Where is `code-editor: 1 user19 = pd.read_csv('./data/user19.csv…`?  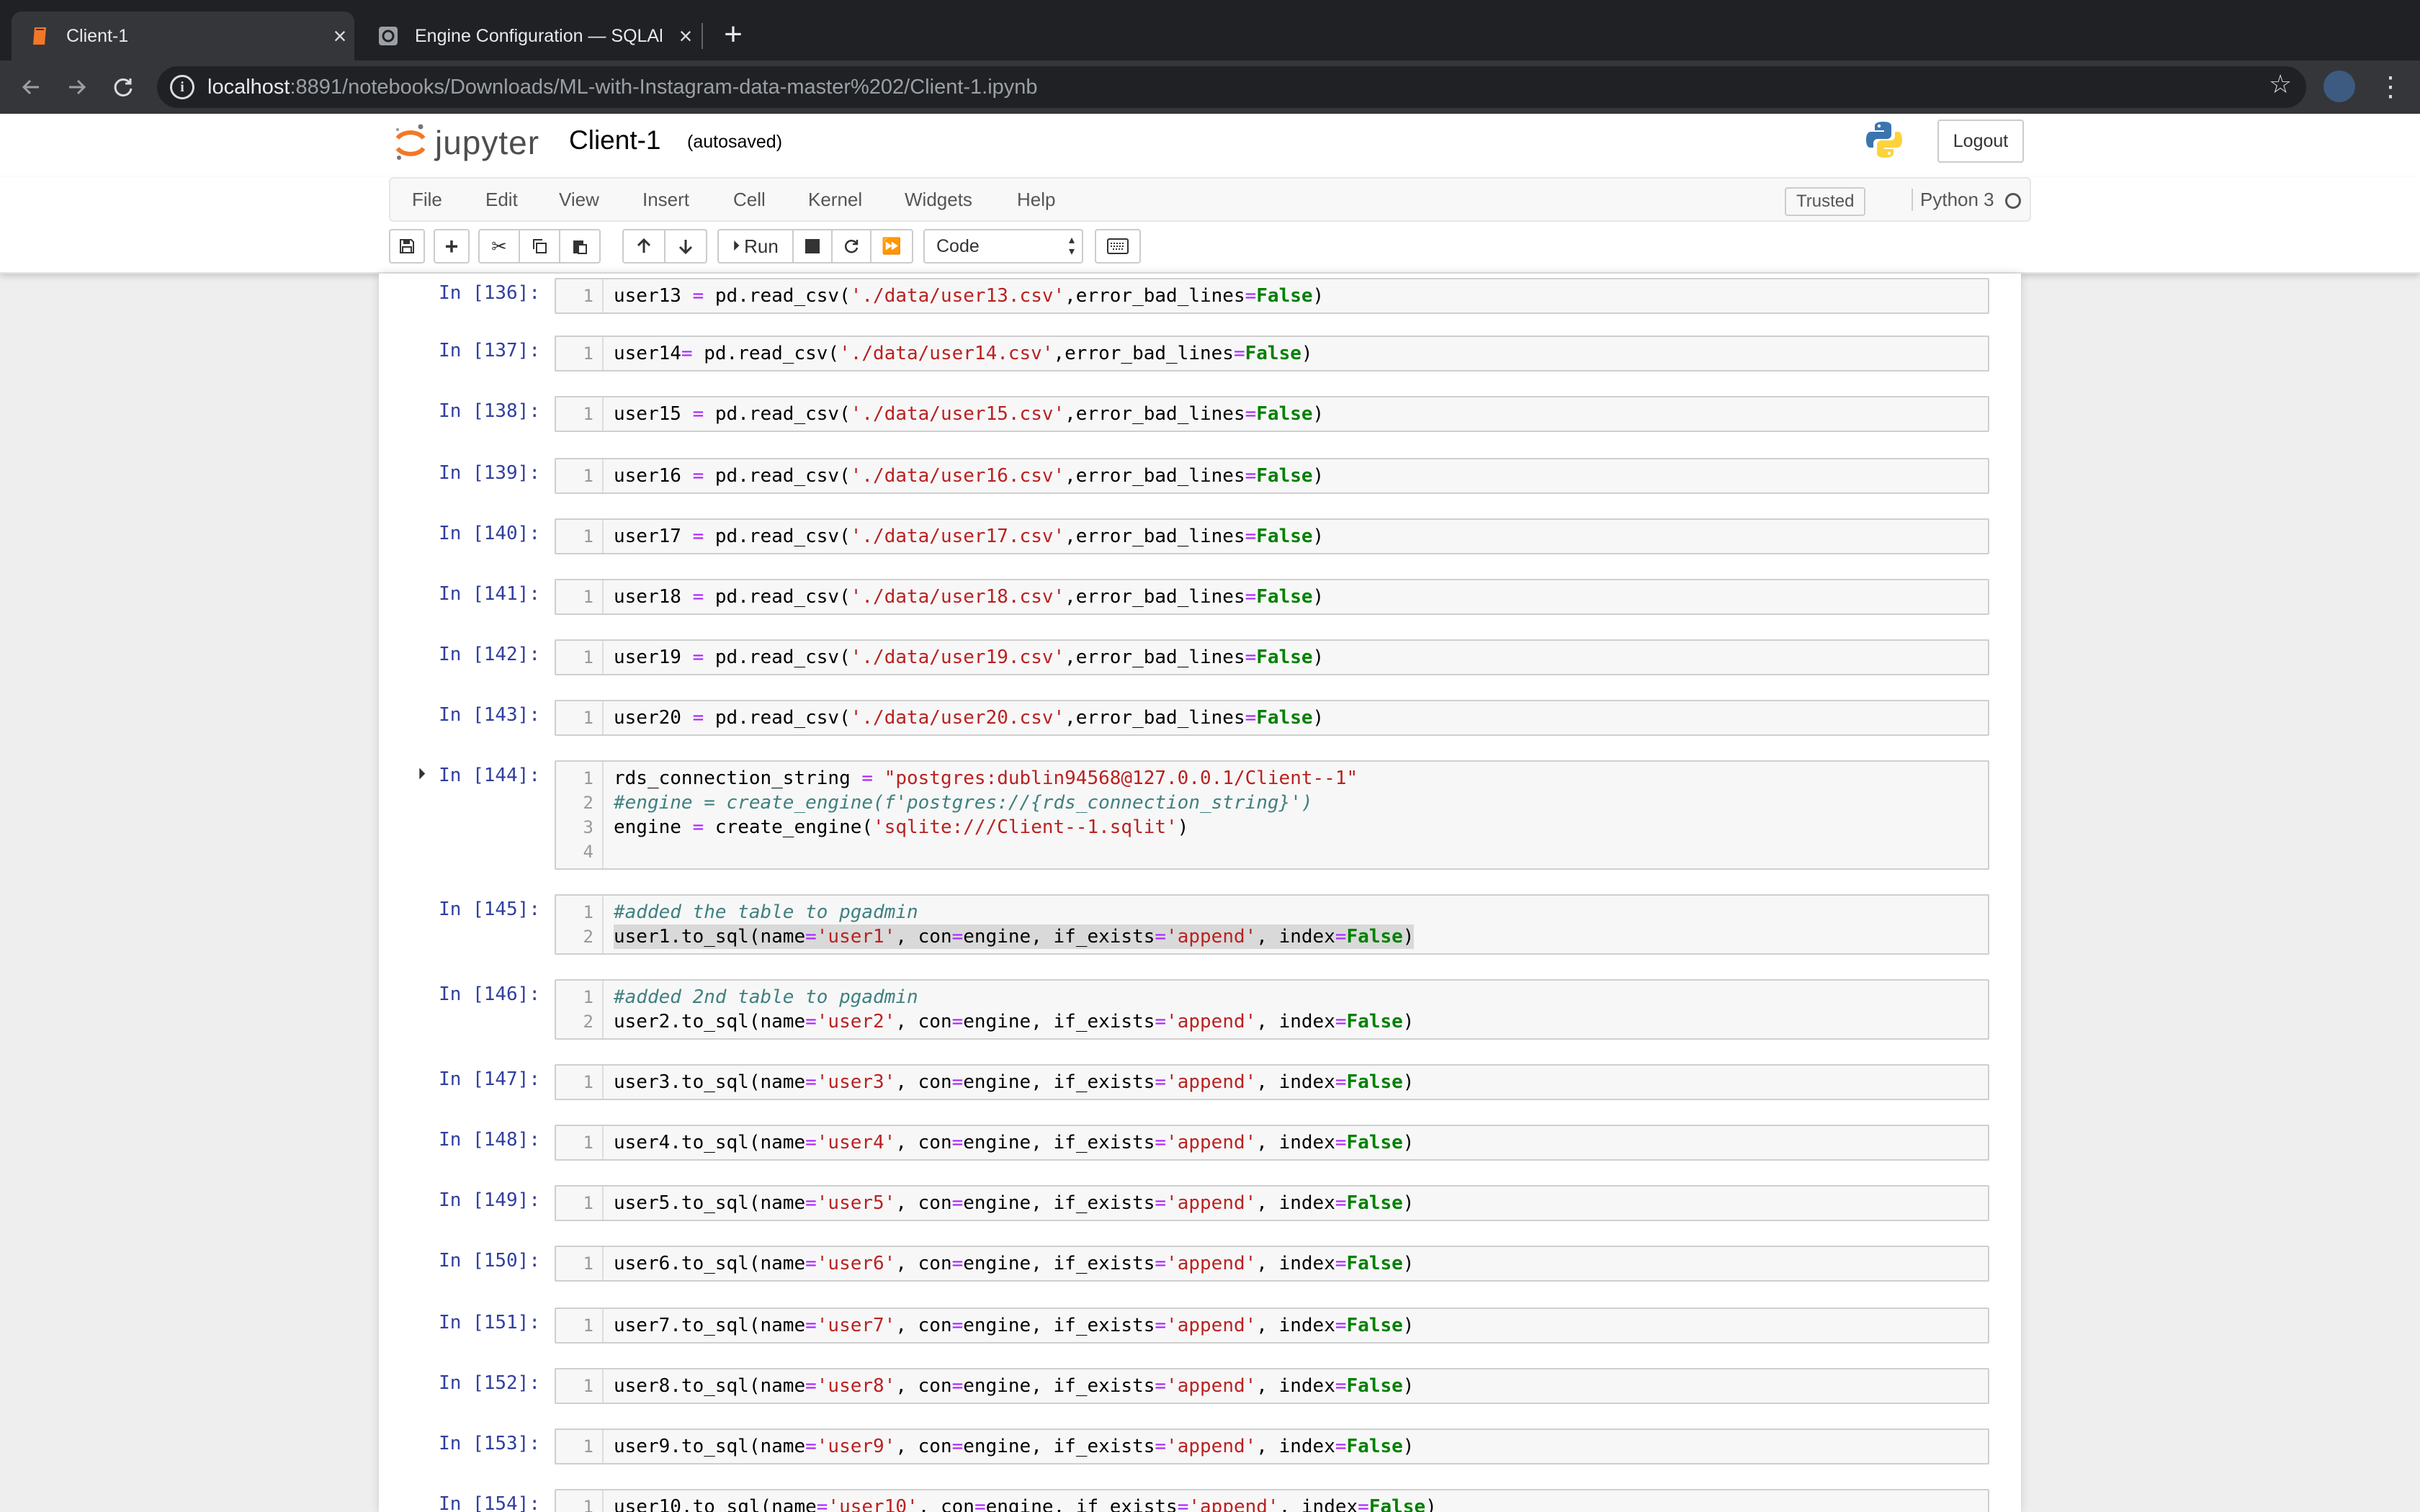 code-editor: 1 user19 = pd.read_csv('./data/user19.csv… is located at coordinates (1272, 657).